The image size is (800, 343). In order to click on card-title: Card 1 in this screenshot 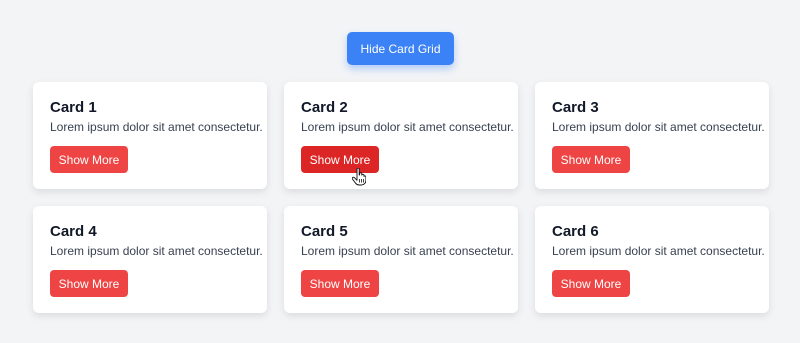, I will do `click(73, 107)`.